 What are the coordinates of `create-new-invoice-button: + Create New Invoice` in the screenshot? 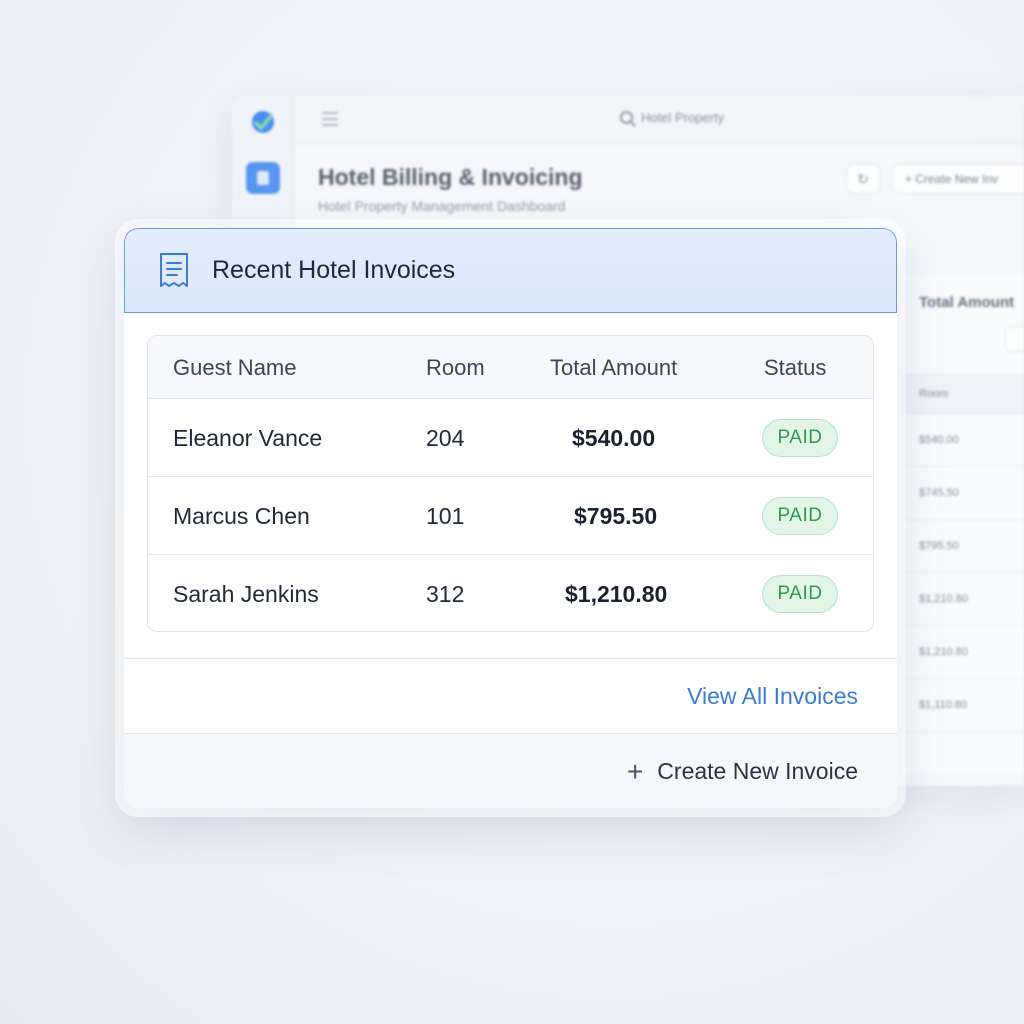 It's located at (742, 771).